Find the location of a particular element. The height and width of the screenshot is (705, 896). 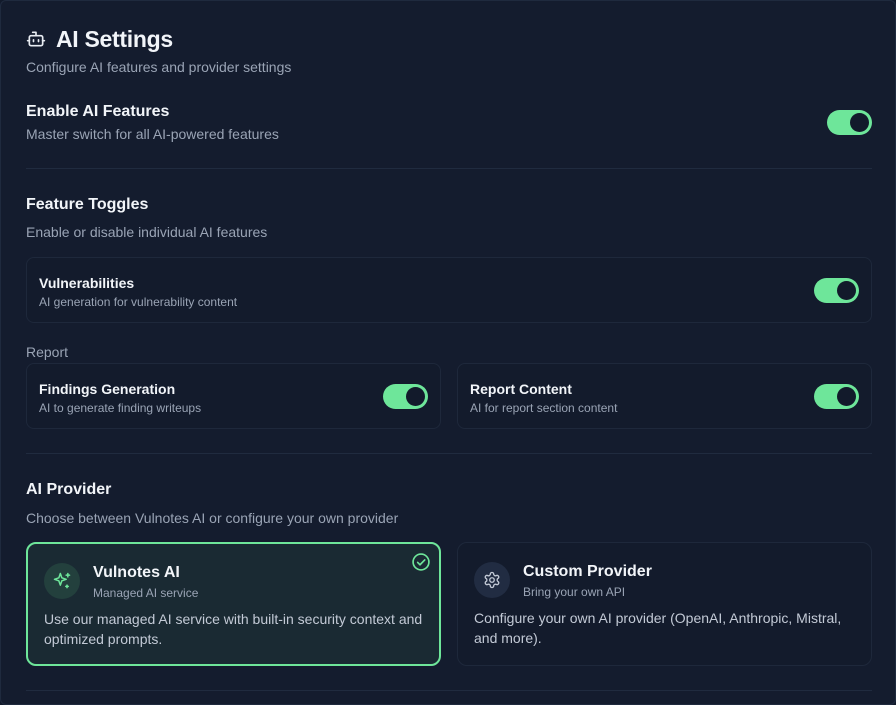

provider-name: Vulnotes AI is located at coordinates (136, 572).